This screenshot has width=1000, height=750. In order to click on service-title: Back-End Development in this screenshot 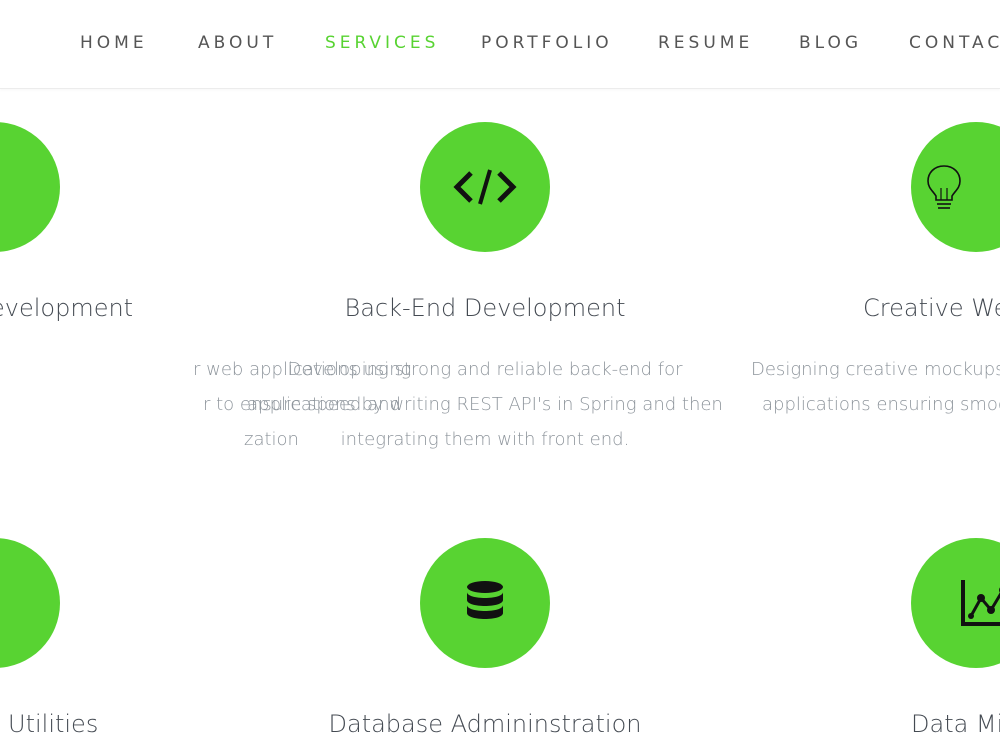, I will do `click(485, 308)`.